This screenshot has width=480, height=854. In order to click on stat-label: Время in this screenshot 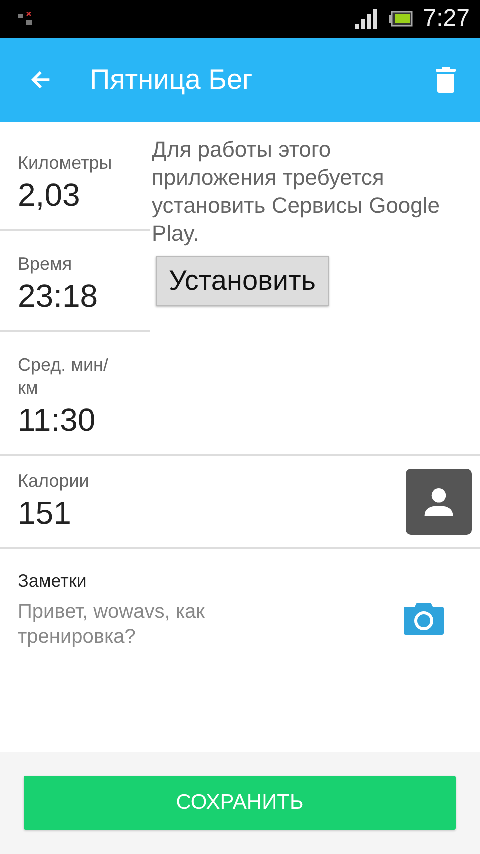, I will do `click(46, 264)`.